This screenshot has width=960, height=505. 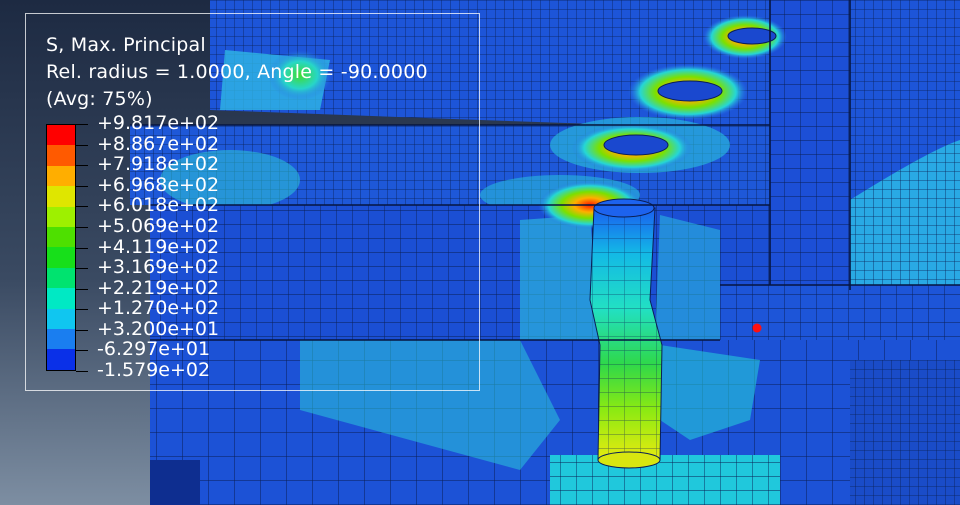 I want to click on colorbar-tick-label: +2.219e+02, so click(x=158, y=288).